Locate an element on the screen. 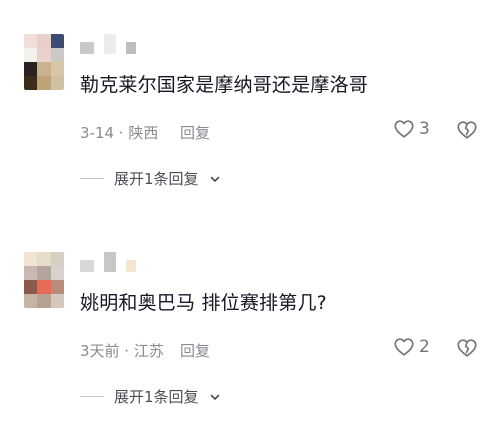 The height and width of the screenshot is (440, 500). like-button: 3 is located at coordinates (411, 129).